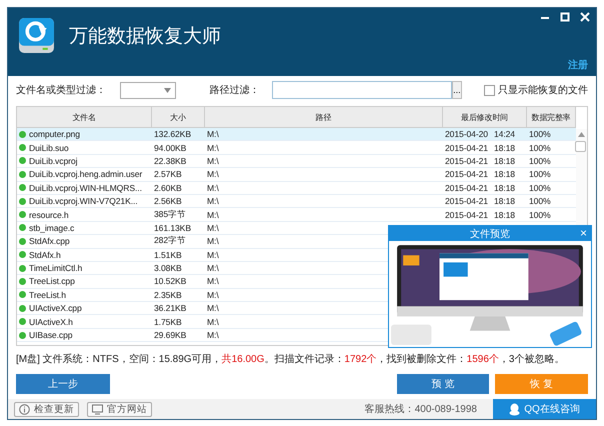  Describe the element at coordinates (170, 281) in the screenshot. I see `file-size: 10.52KB` at that location.